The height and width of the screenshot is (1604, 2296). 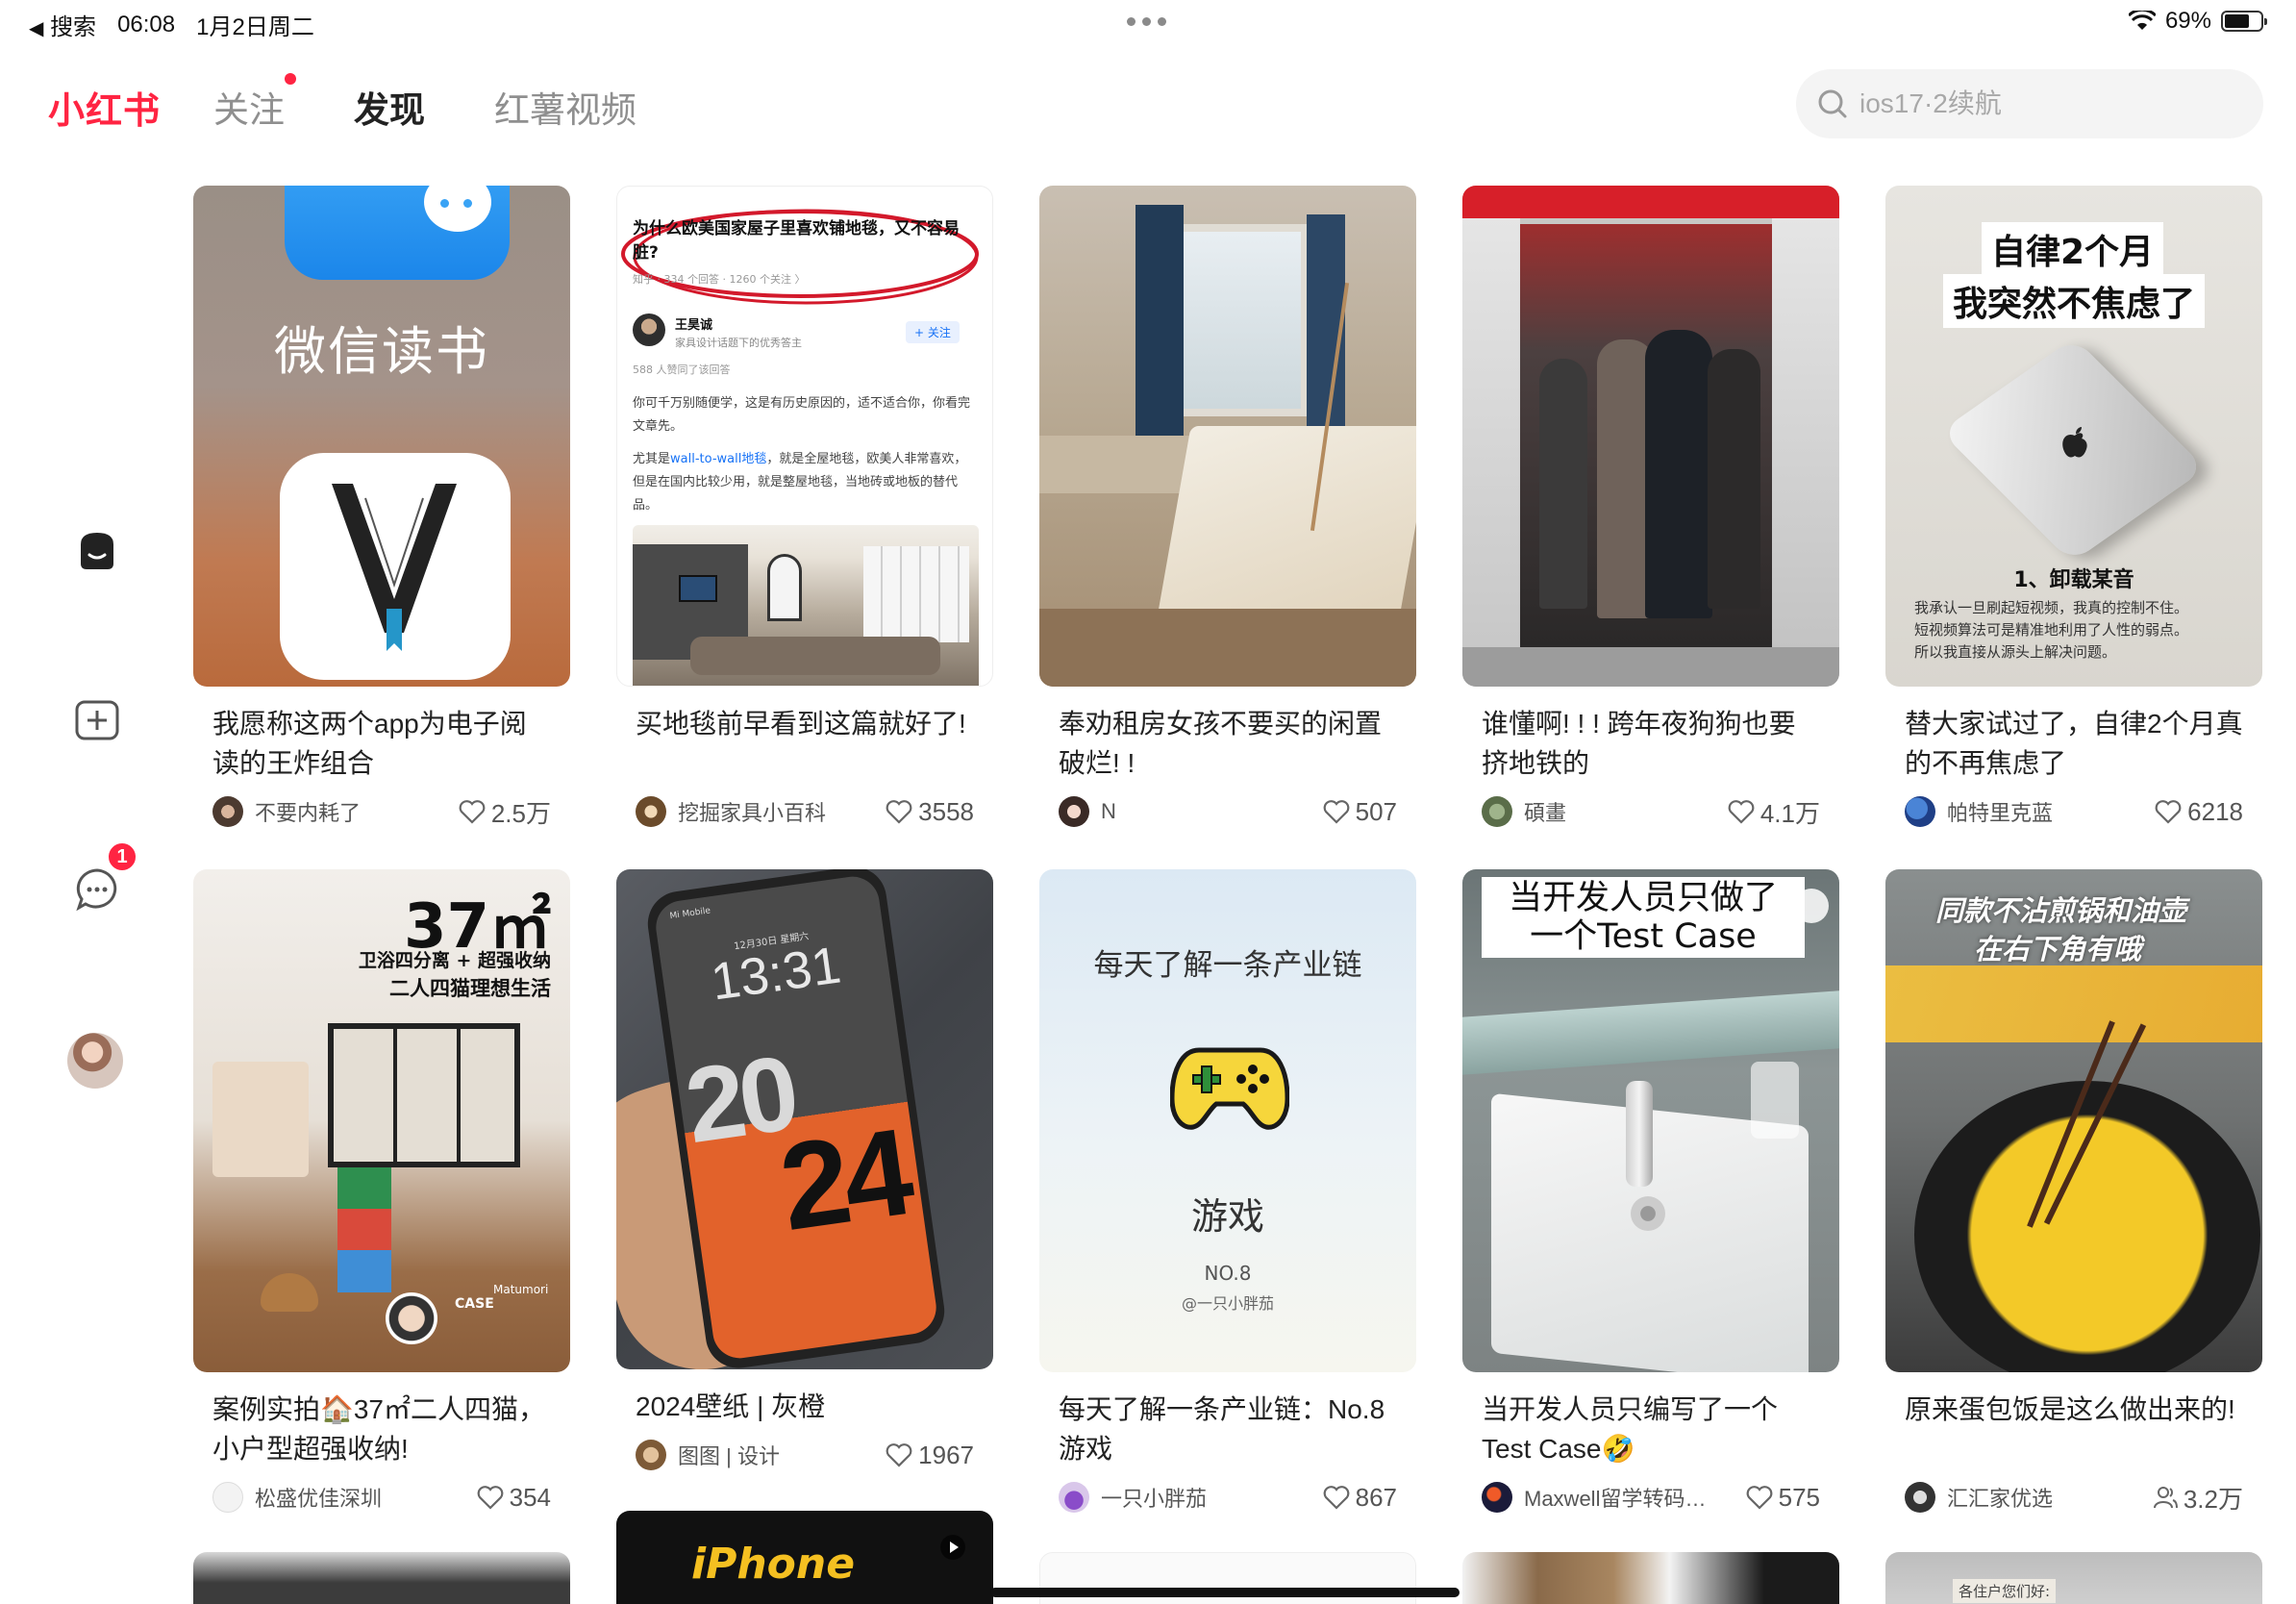 I want to click on answerer-name: 王昊诚, so click(x=694, y=325).